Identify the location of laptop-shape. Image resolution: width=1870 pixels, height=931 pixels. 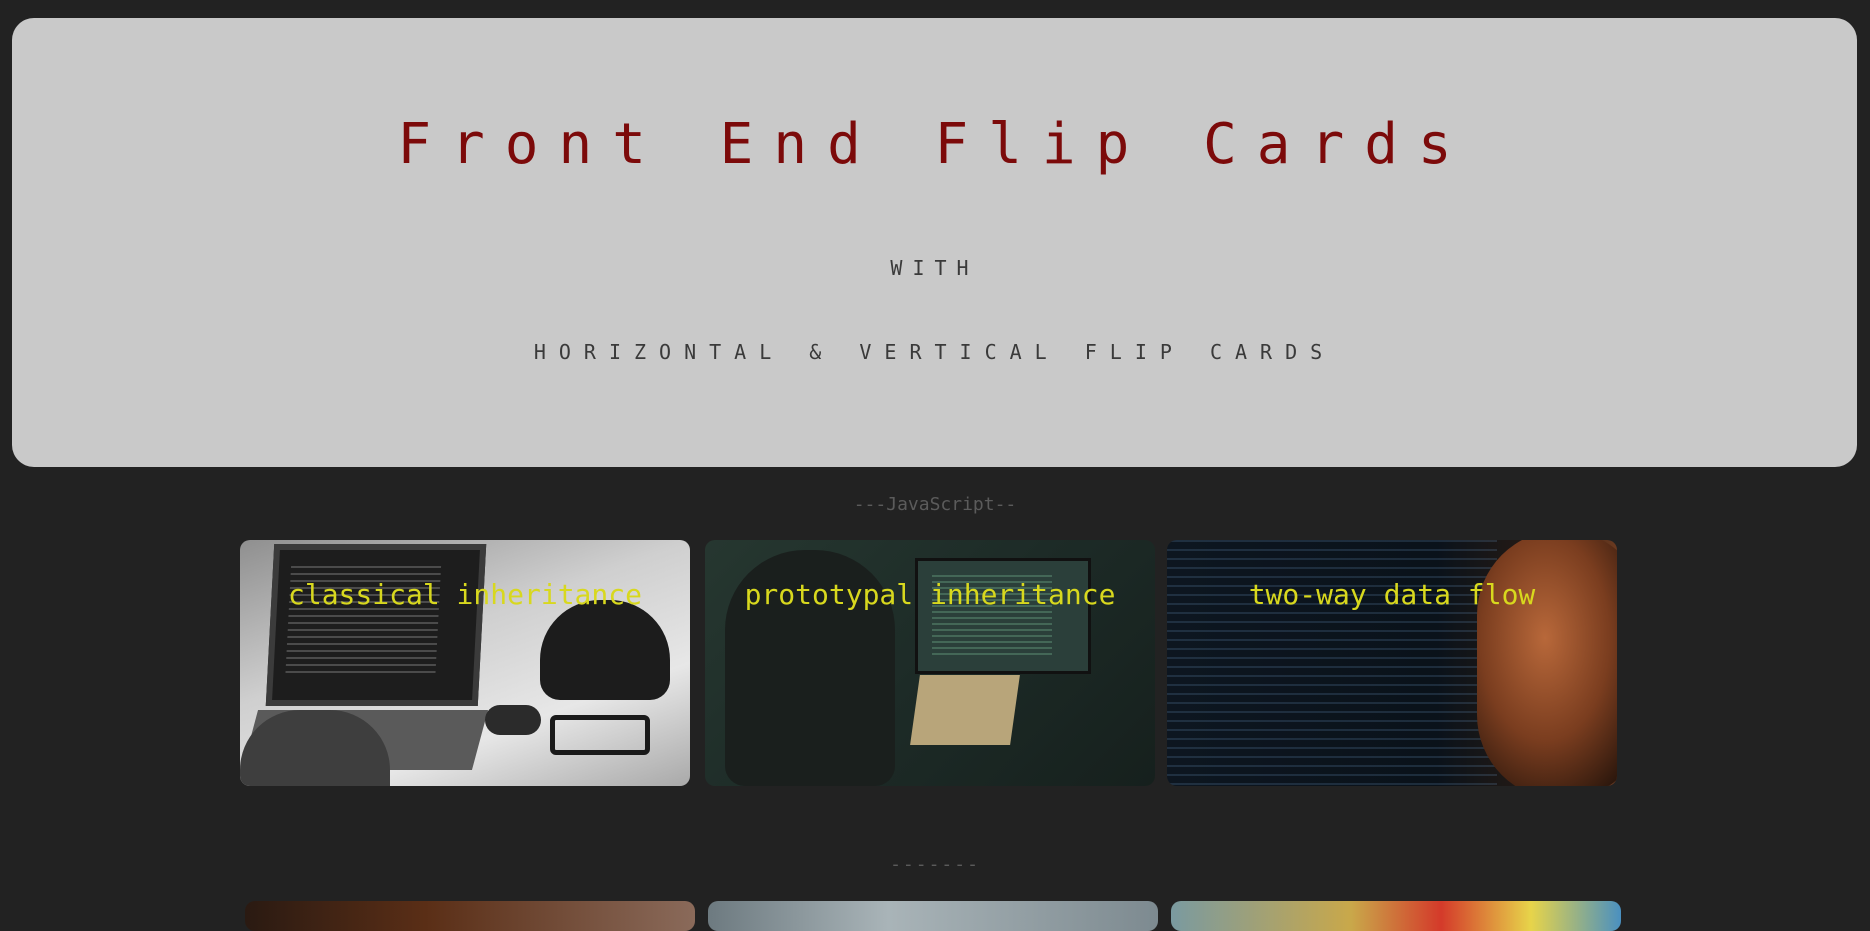
(965, 710).